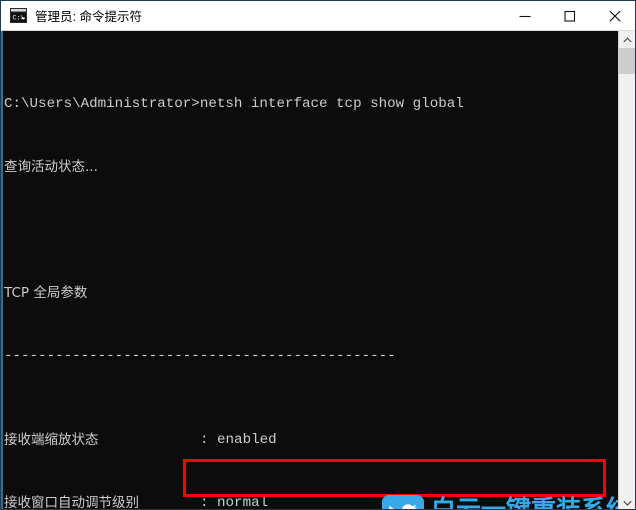  What do you see at coordinates (524, 16) in the screenshot?
I see `minimize-button` at bounding box center [524, 16].